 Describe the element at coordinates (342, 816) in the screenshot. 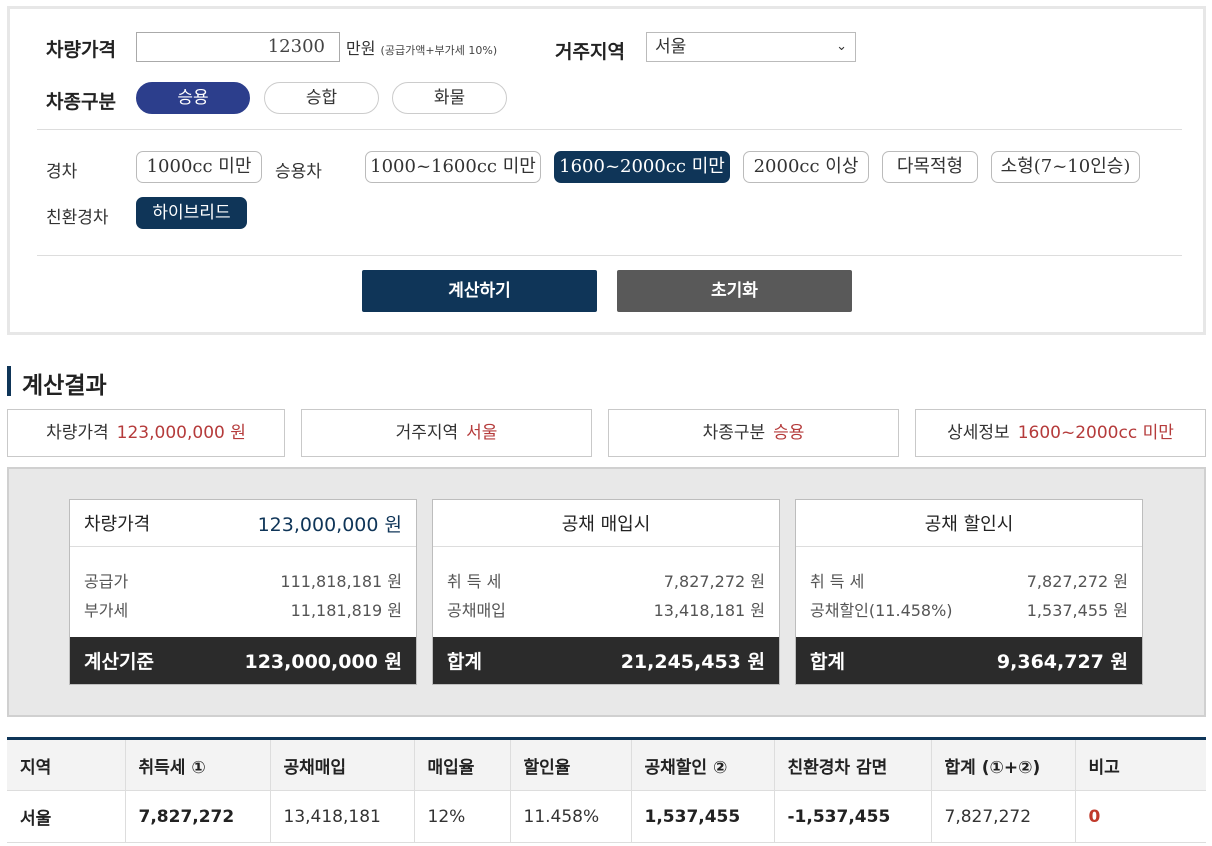

I see `table-cell: 13,418,181` at that location.